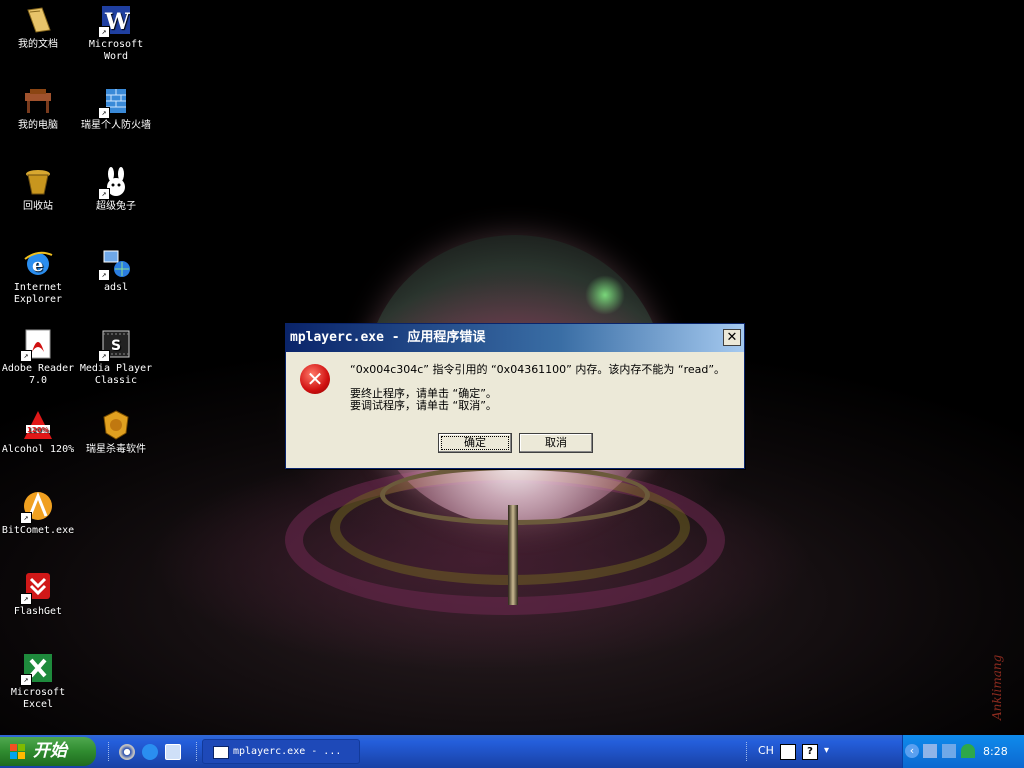 The width and height of the screenshot is (1024, 768). What do you see at coordinates (221, 752) in the screenshot?
I see `window-icon` at bounding box center [221, 752].